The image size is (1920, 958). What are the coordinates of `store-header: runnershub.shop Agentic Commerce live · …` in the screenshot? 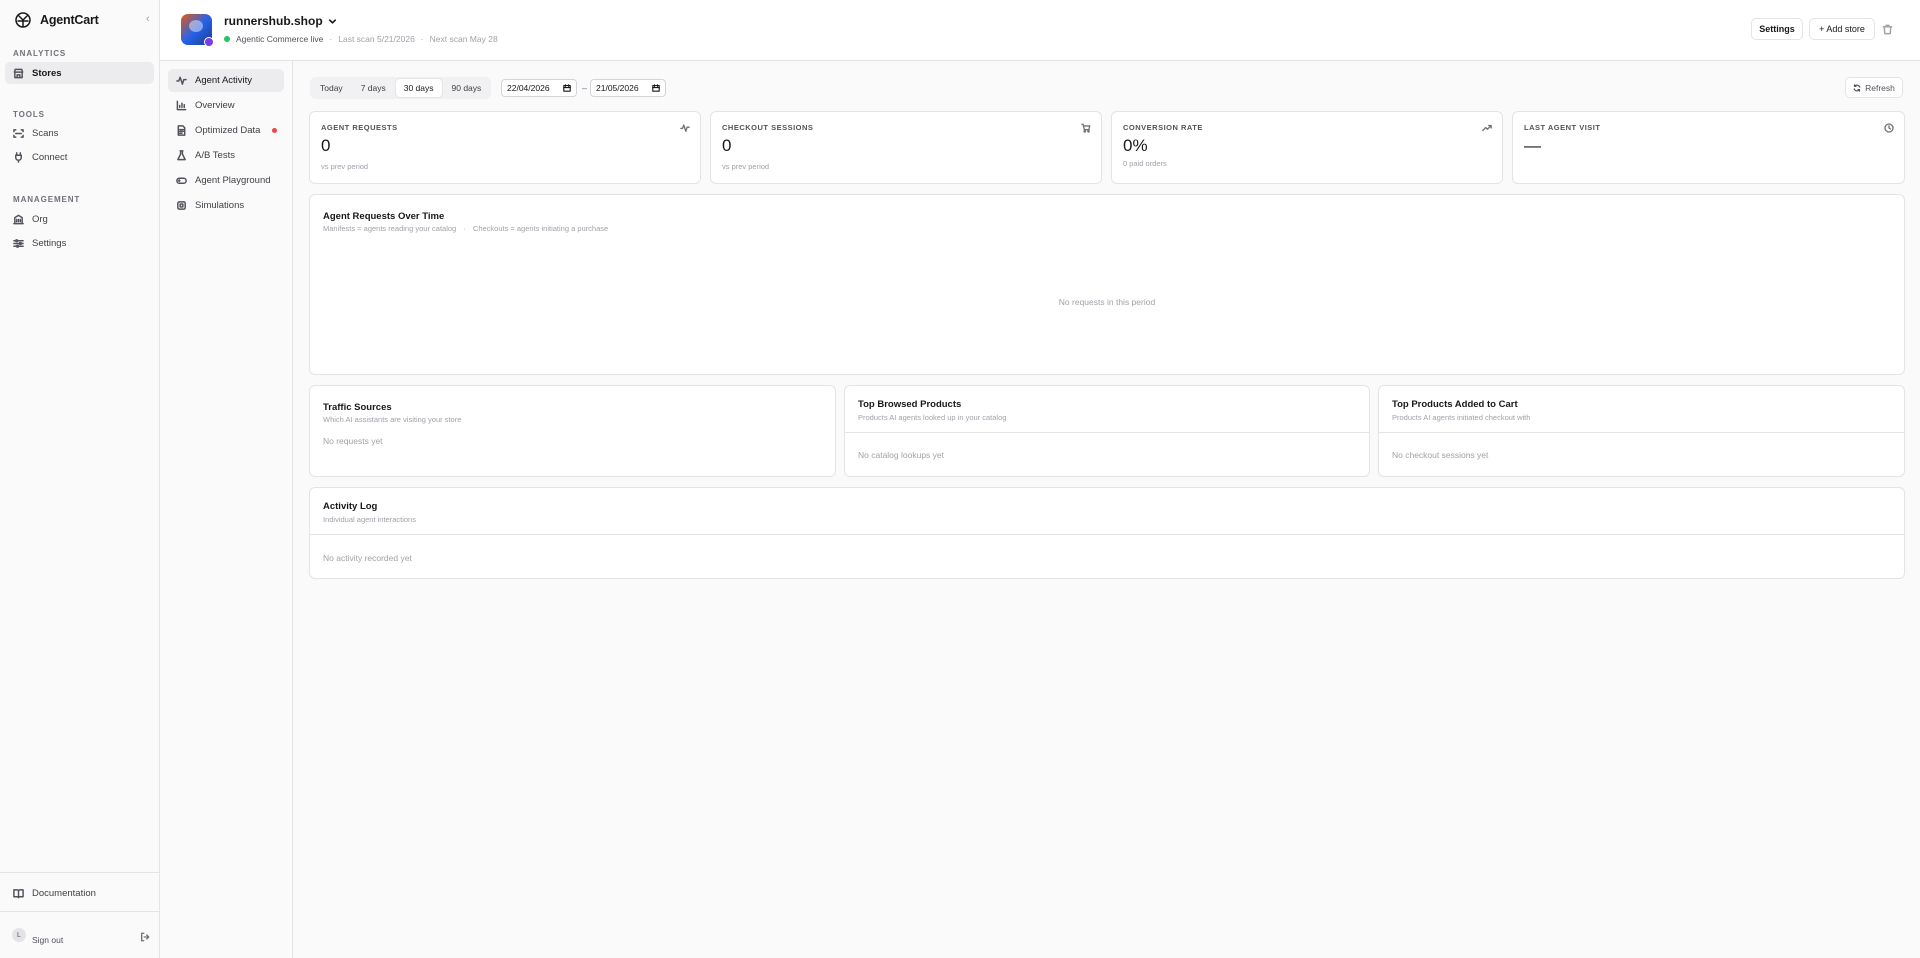 It's located at (1040, 30).